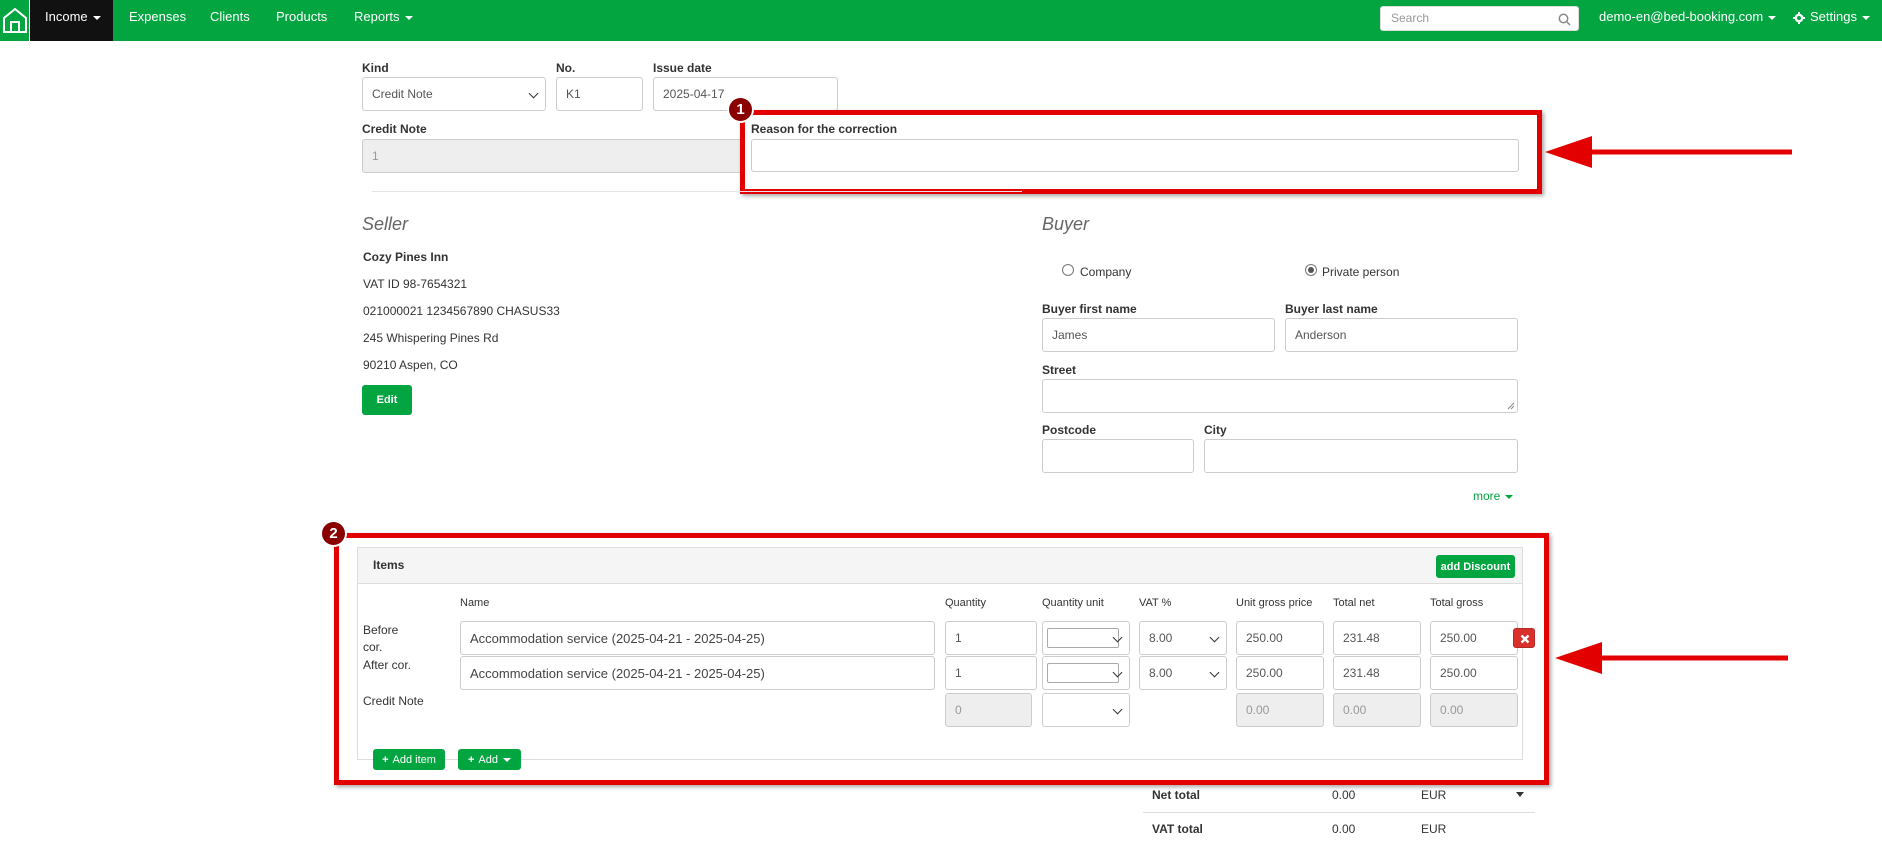 This screenshot has height=842, width=1882. I want to click on credit-note-label: Credit Note, so click(394, 129).